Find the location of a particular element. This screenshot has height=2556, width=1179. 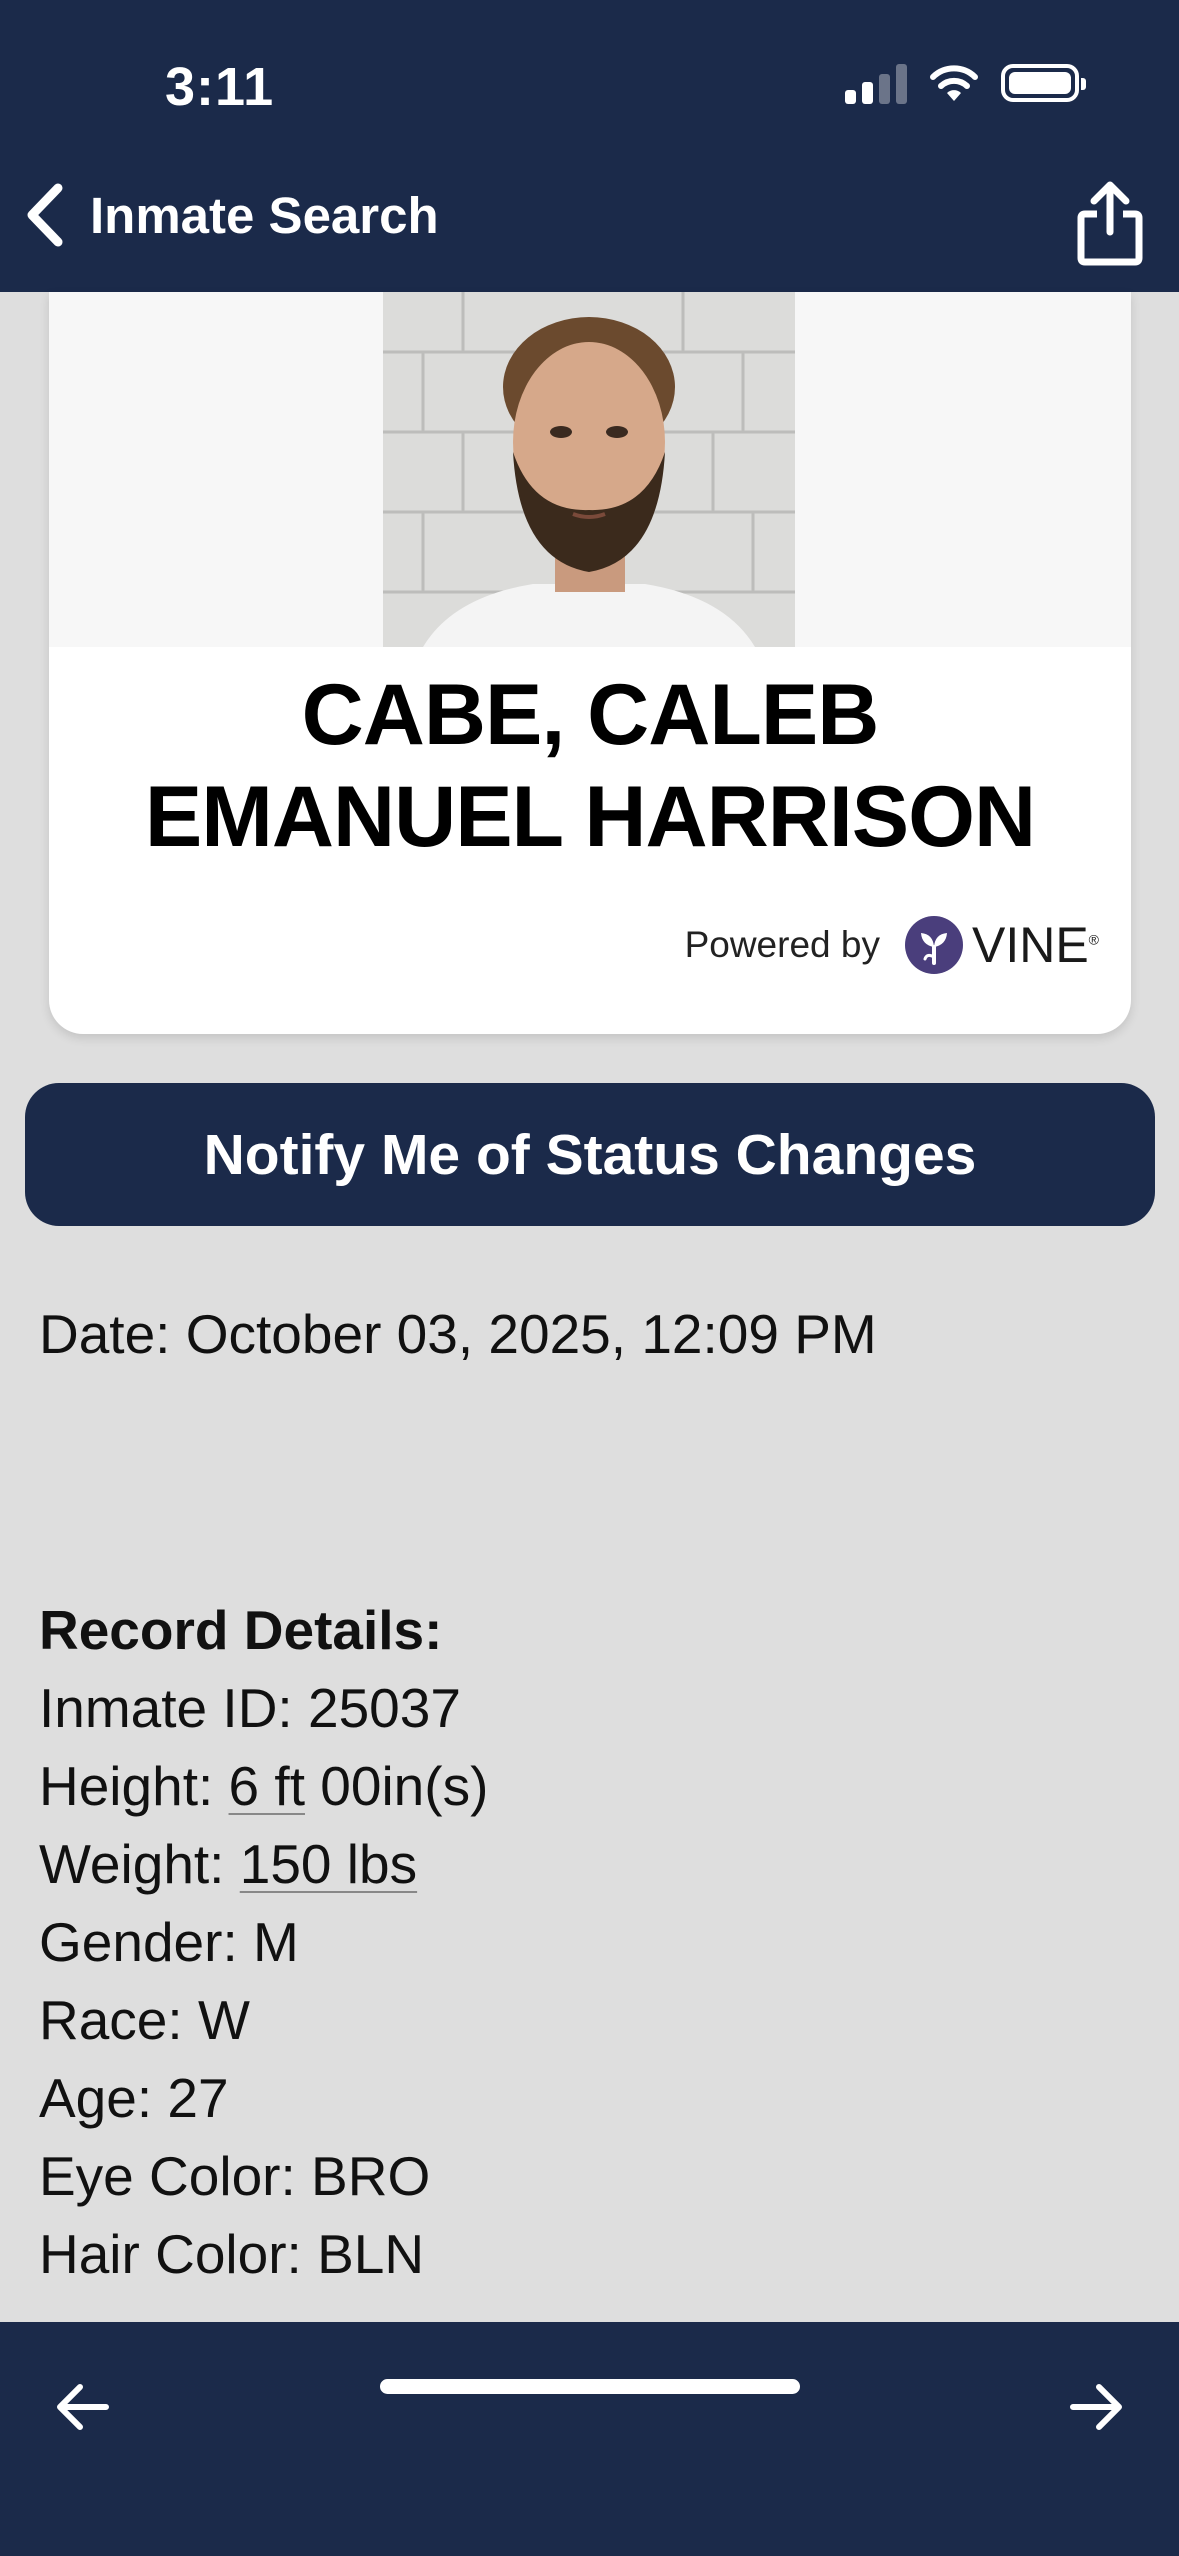

wifi-icon is located at coordinates (954, 83).